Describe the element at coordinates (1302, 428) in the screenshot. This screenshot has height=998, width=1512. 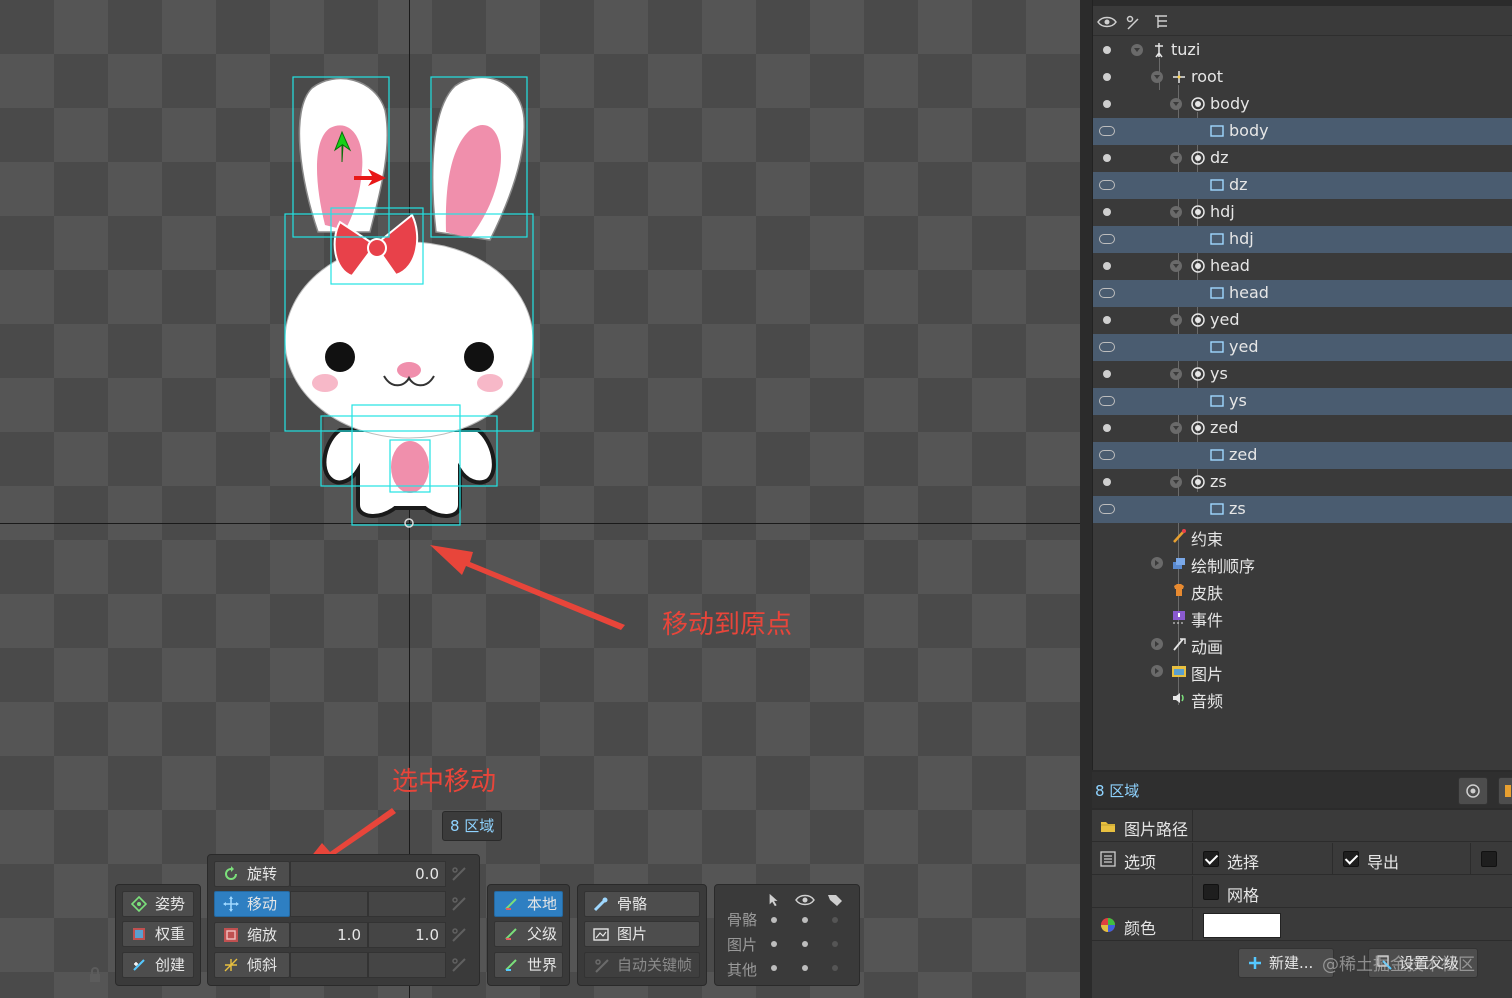
I see `tree-item-bone: zed` at that location.